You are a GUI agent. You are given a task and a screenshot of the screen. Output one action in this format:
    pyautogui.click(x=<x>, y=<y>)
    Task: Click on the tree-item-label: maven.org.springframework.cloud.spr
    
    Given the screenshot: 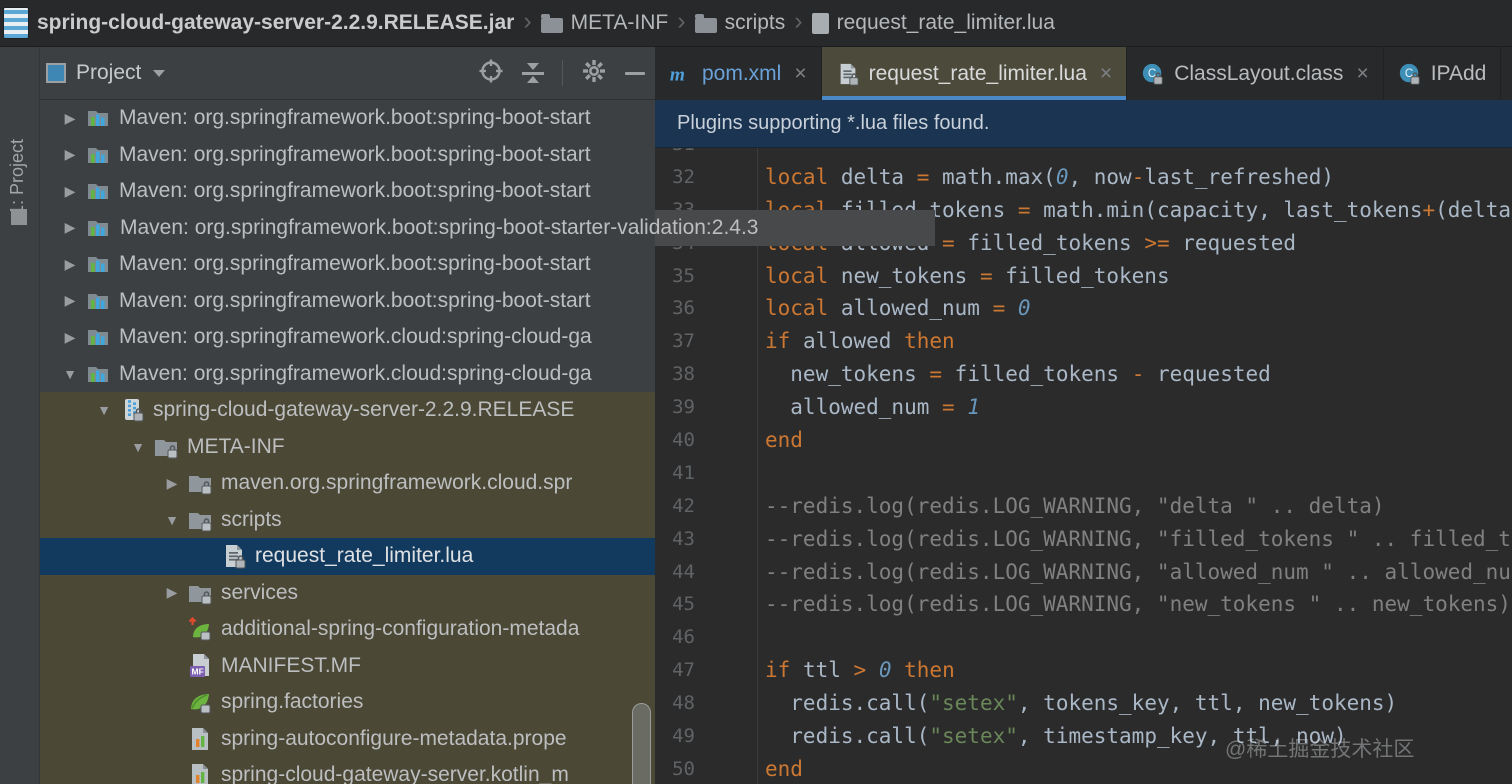 What is the action you would take?
    pyautogui.click(x=397, y=483)
    